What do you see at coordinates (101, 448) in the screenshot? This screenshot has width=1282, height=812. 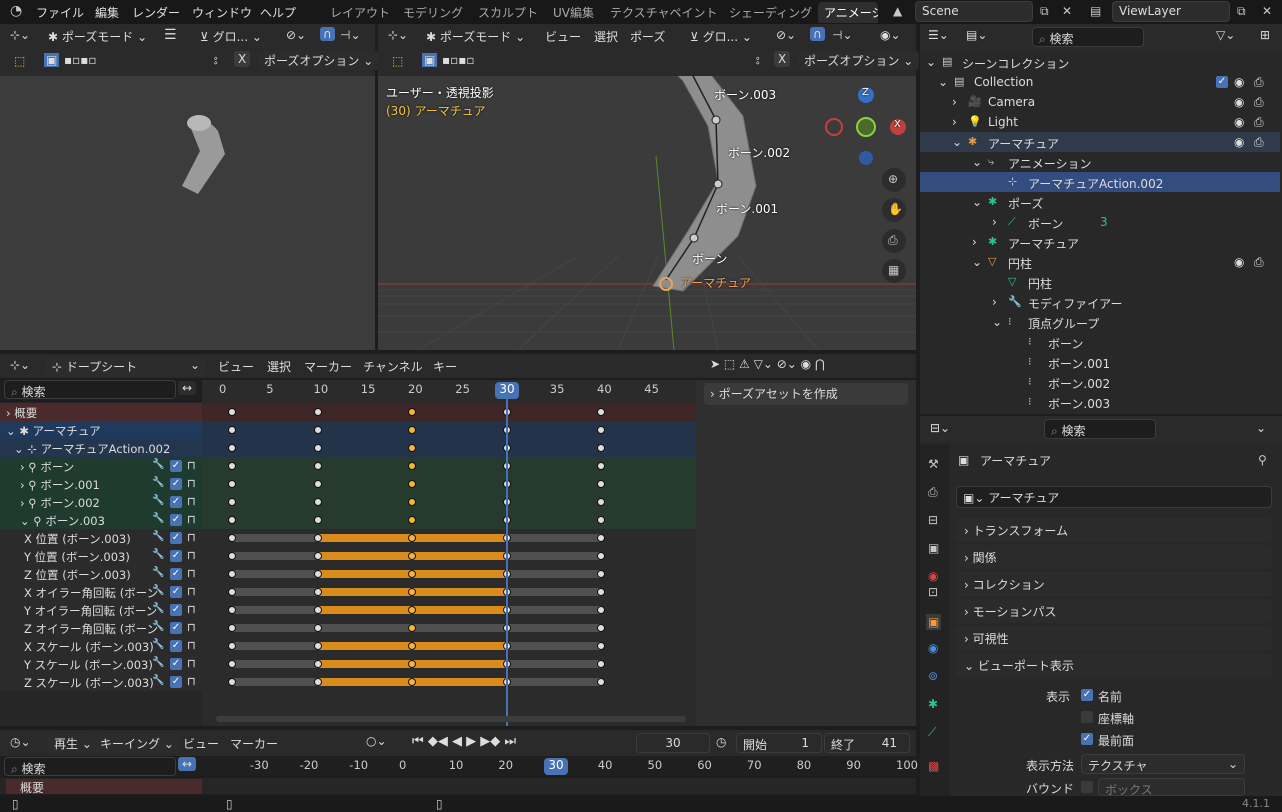 I see `ds-channel-row: ⌄ ⊹ アーマチュアAction.002` at bounding box center [101, 448].